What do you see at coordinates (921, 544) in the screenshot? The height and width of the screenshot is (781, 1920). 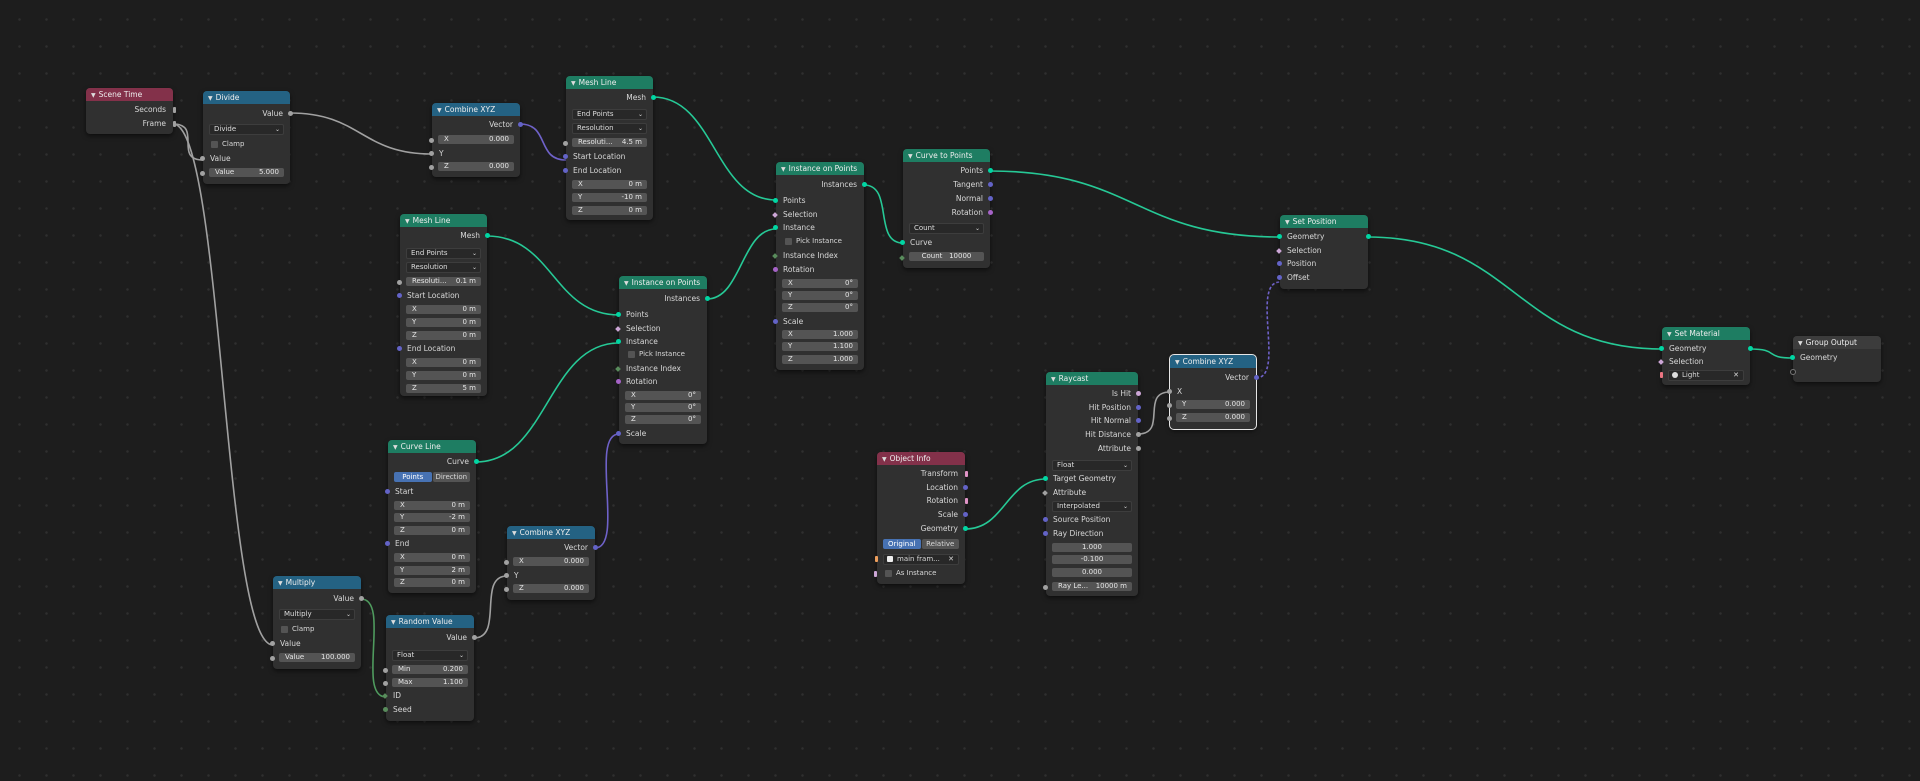 I see `transform-space-toggle: Original Relative` at bounding box center [921, 544].